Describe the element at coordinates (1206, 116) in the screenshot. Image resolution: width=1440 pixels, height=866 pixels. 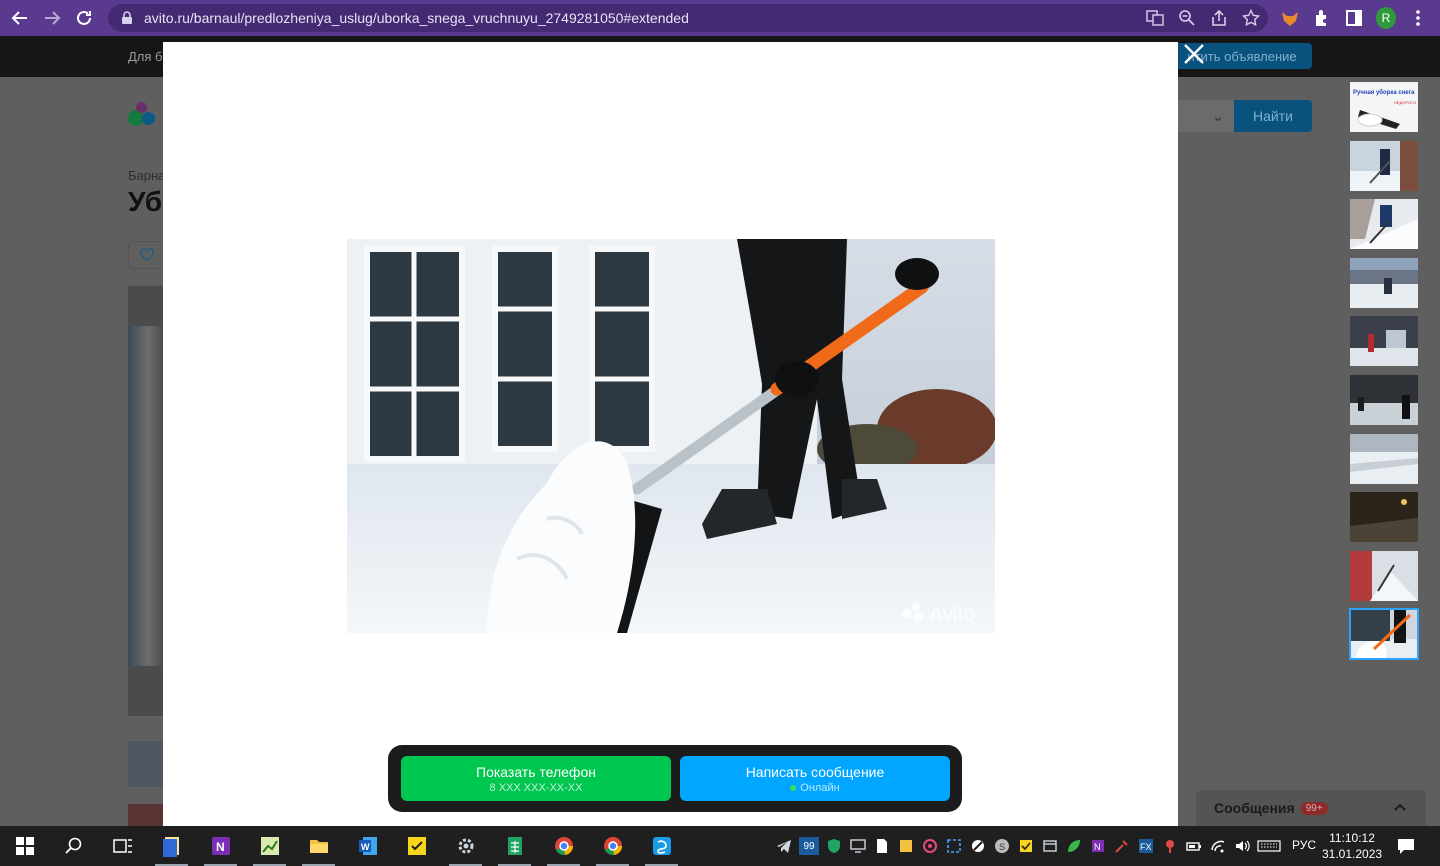
I see `category-select` at that location.